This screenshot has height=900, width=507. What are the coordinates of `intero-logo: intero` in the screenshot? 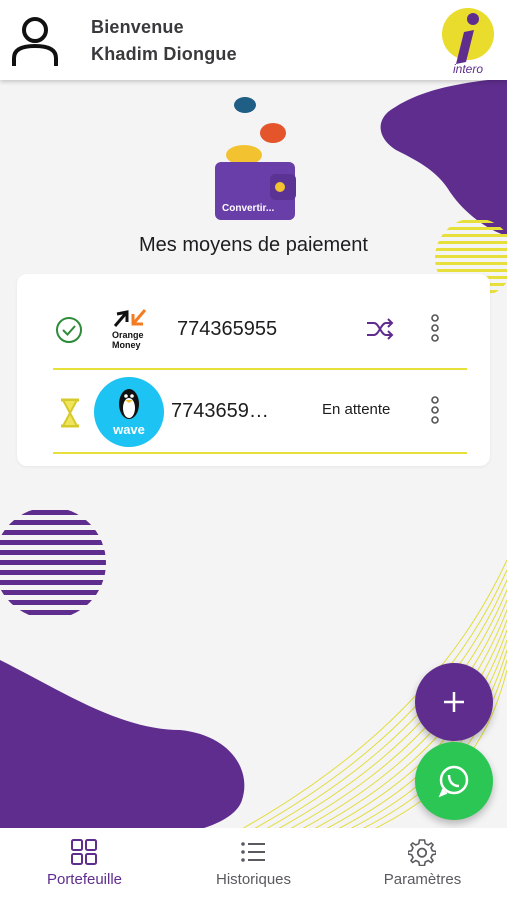 It's located at (468, 42).